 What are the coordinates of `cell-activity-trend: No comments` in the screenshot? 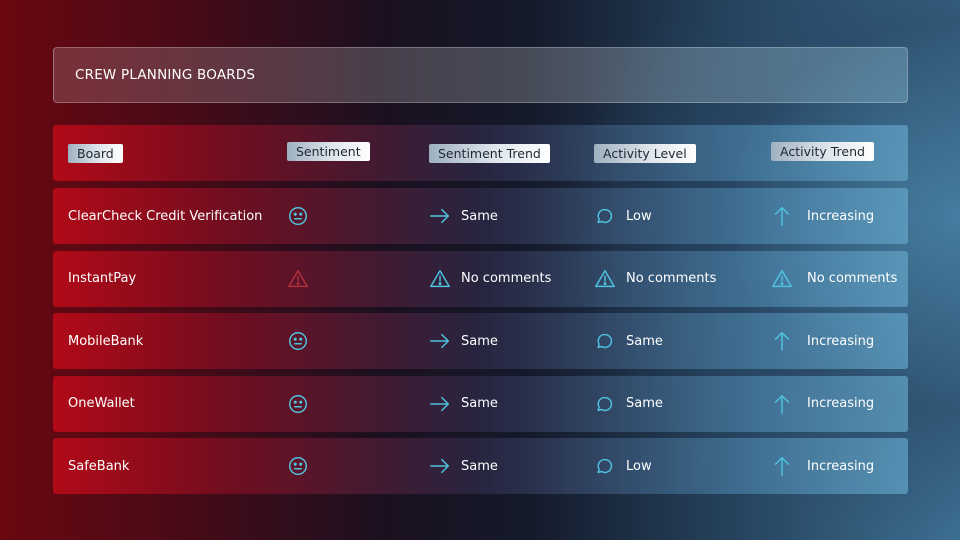 It's located at (834, 279).